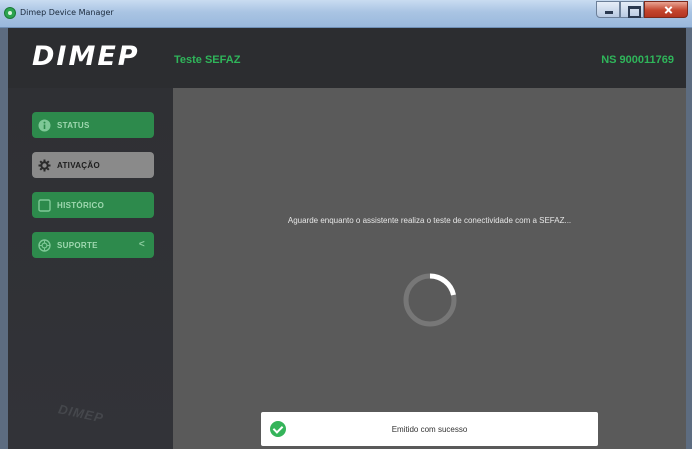 The width and height of the screenshot is (692, 449). What do you see at coordinates (632, 9) in the screenshot?
I see `maximize-button` at bounding box center [632, 9].